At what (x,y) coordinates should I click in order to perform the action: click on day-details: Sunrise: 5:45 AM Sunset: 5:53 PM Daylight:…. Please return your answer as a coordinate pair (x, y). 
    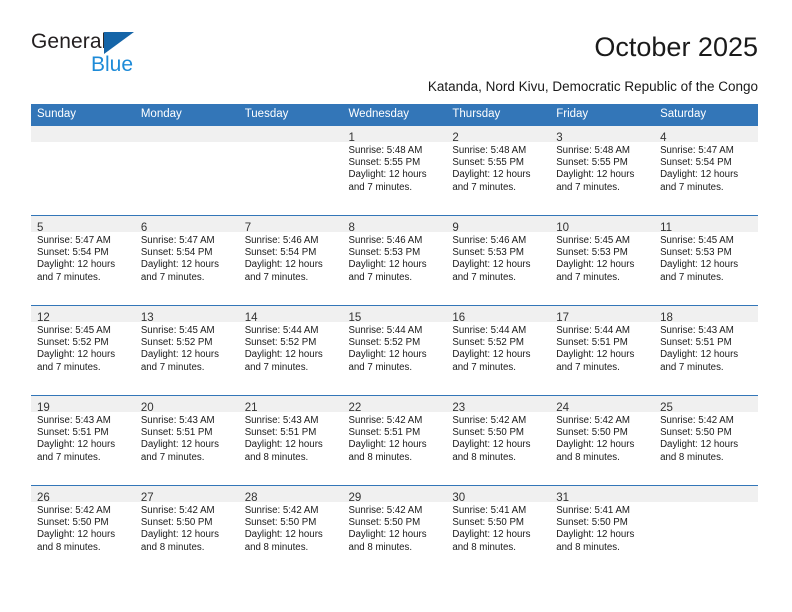
    Looking at the image, I should click on (706, 258).